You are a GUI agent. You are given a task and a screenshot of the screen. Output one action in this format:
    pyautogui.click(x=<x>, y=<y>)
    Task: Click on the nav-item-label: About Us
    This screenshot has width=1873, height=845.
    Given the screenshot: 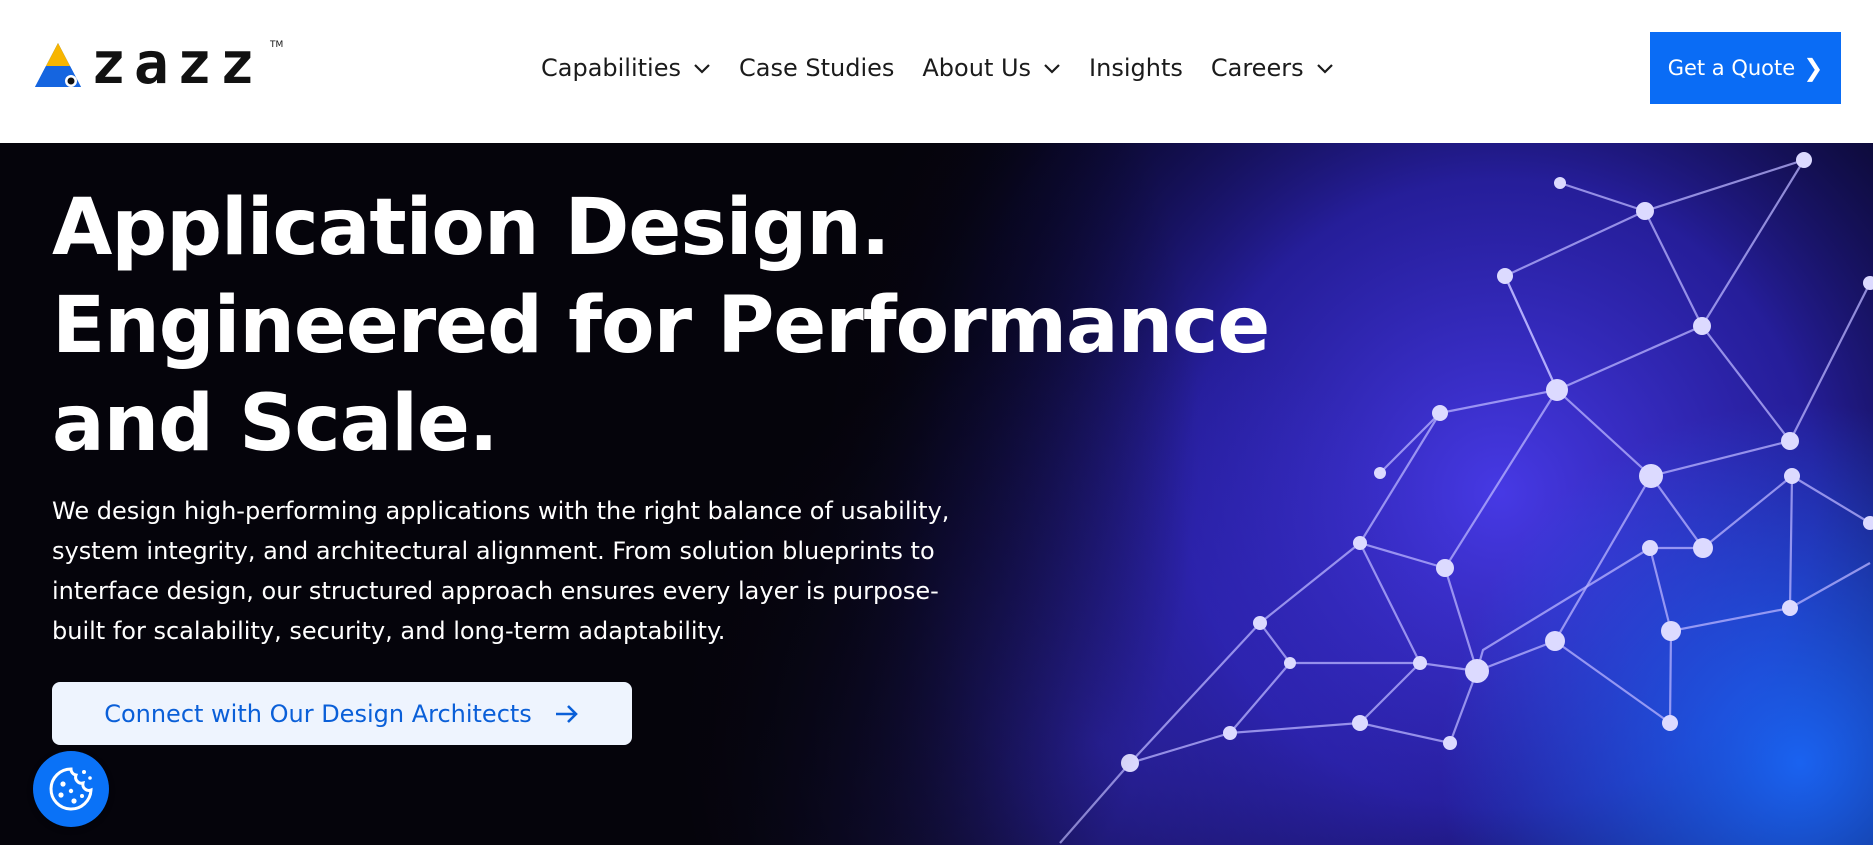 What is the action you would take?
    pyautogui.click(x=977, y=68)
    